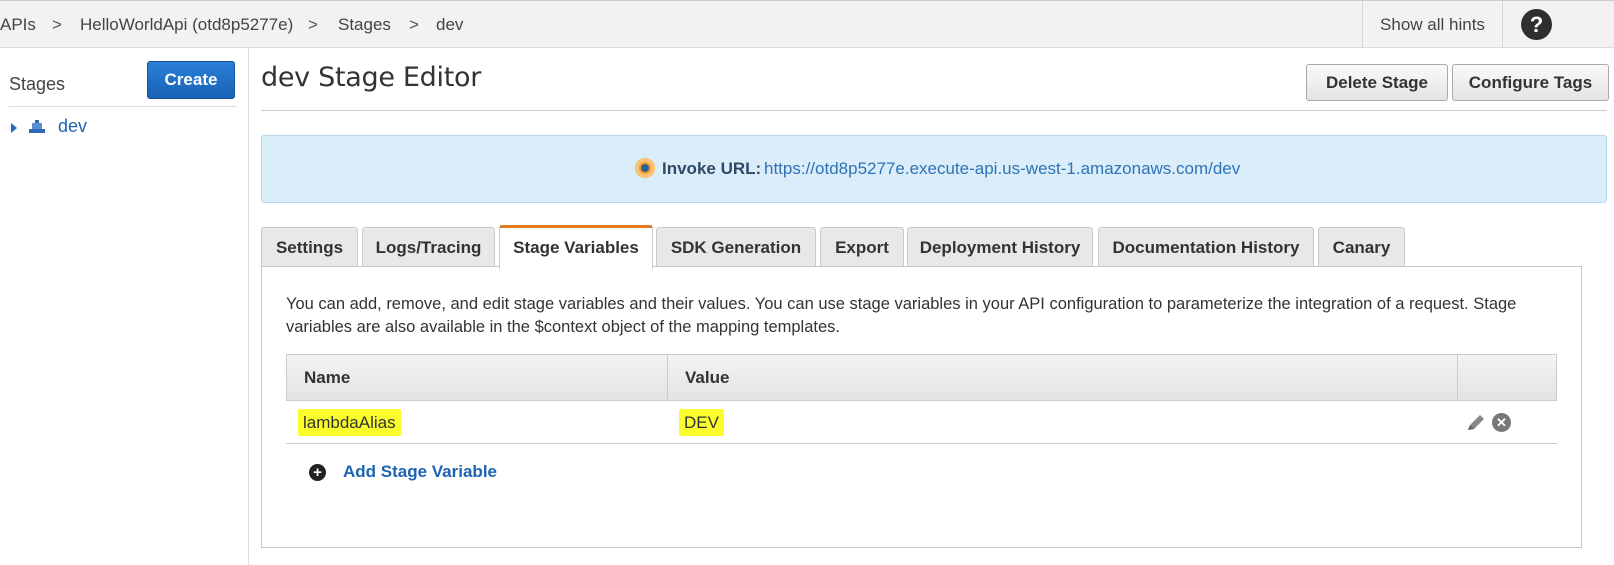 The width and height of the screenshot is (1614, 565). What do you see at coordinates (186, 25) in the screenshot?
I see `breadcrumb-api-name: HelloWorldApi (otd8p5277e)` at bounding box center [186, 25].